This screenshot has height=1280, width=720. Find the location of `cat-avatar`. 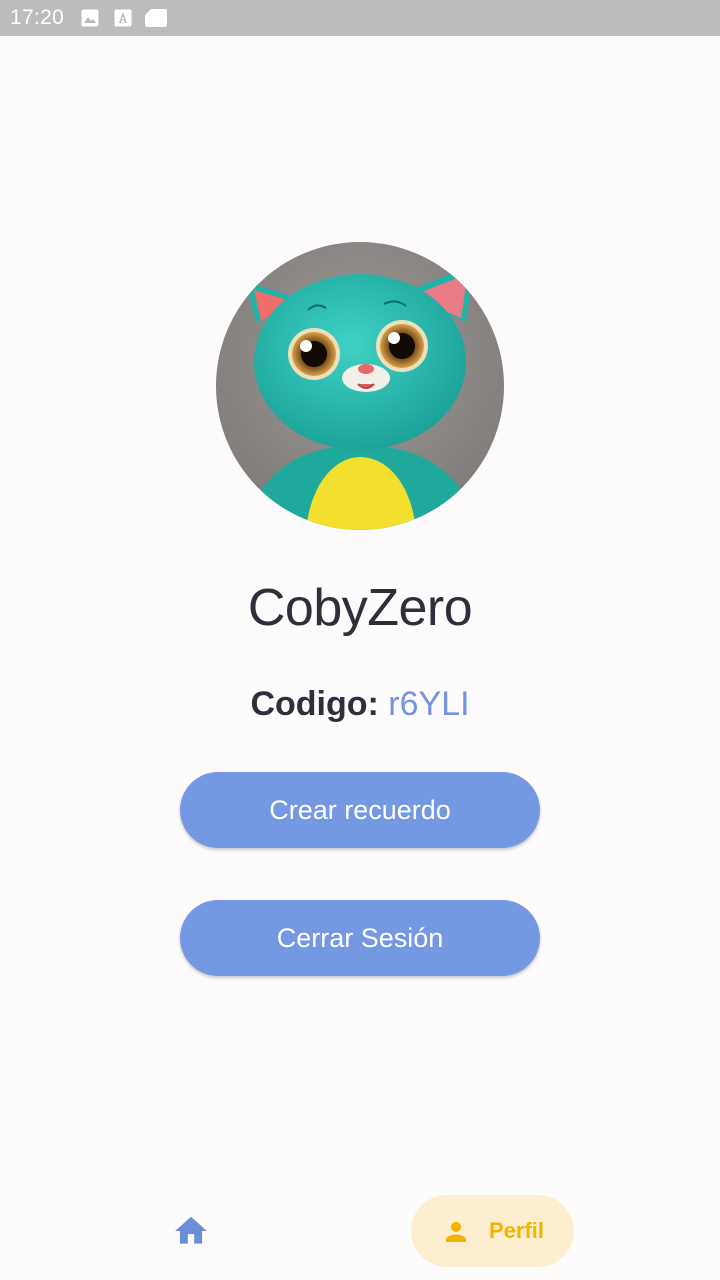

cat-avatar is located at coordinates (360, 386).